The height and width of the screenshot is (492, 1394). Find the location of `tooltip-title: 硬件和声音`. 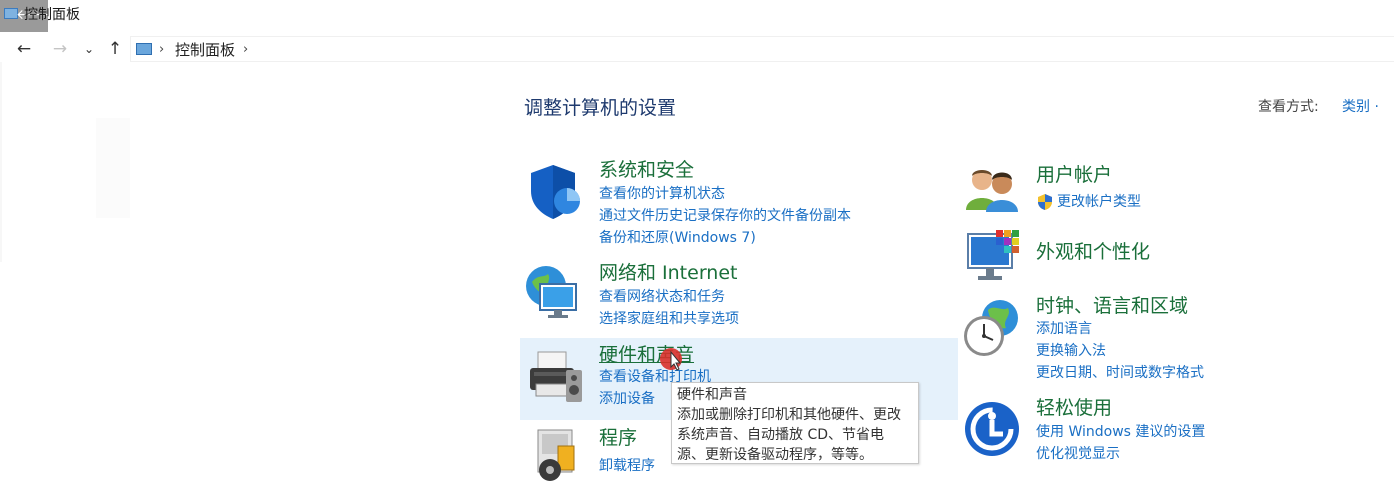

tooltip-title: 硬件和声音 is located at coordinates (712, 395).